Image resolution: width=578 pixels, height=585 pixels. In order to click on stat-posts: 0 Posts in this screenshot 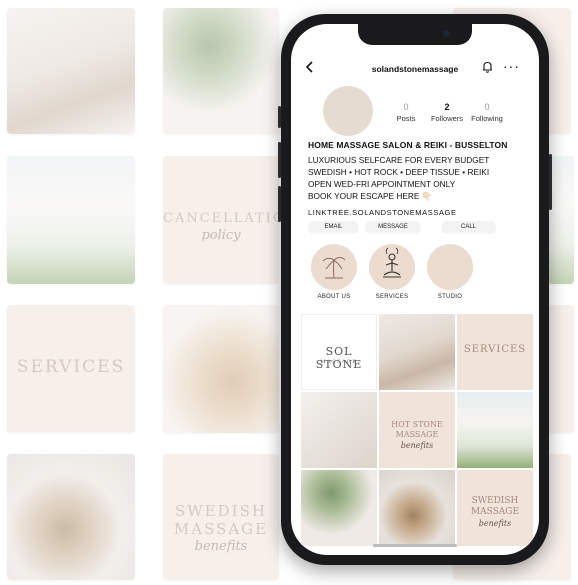, I will do `click(406, 112)`.